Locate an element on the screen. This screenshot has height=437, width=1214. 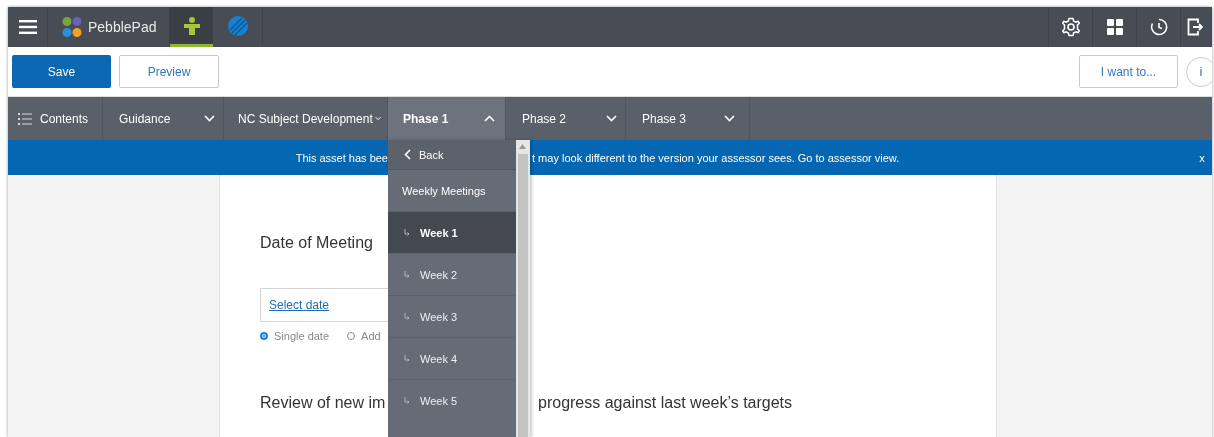
scrollbar is located at coordinates (523, 288).